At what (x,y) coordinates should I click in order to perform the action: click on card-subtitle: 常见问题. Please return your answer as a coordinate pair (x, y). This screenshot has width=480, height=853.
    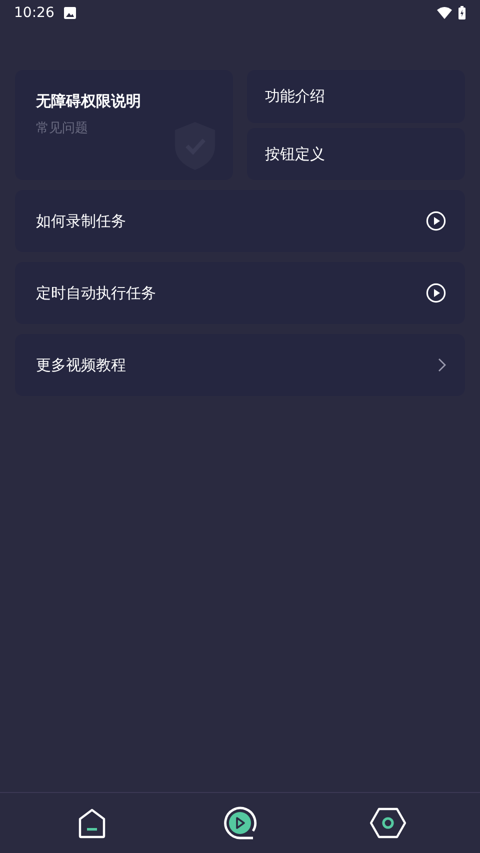
    Looking at the image, I should click on (62, 129).